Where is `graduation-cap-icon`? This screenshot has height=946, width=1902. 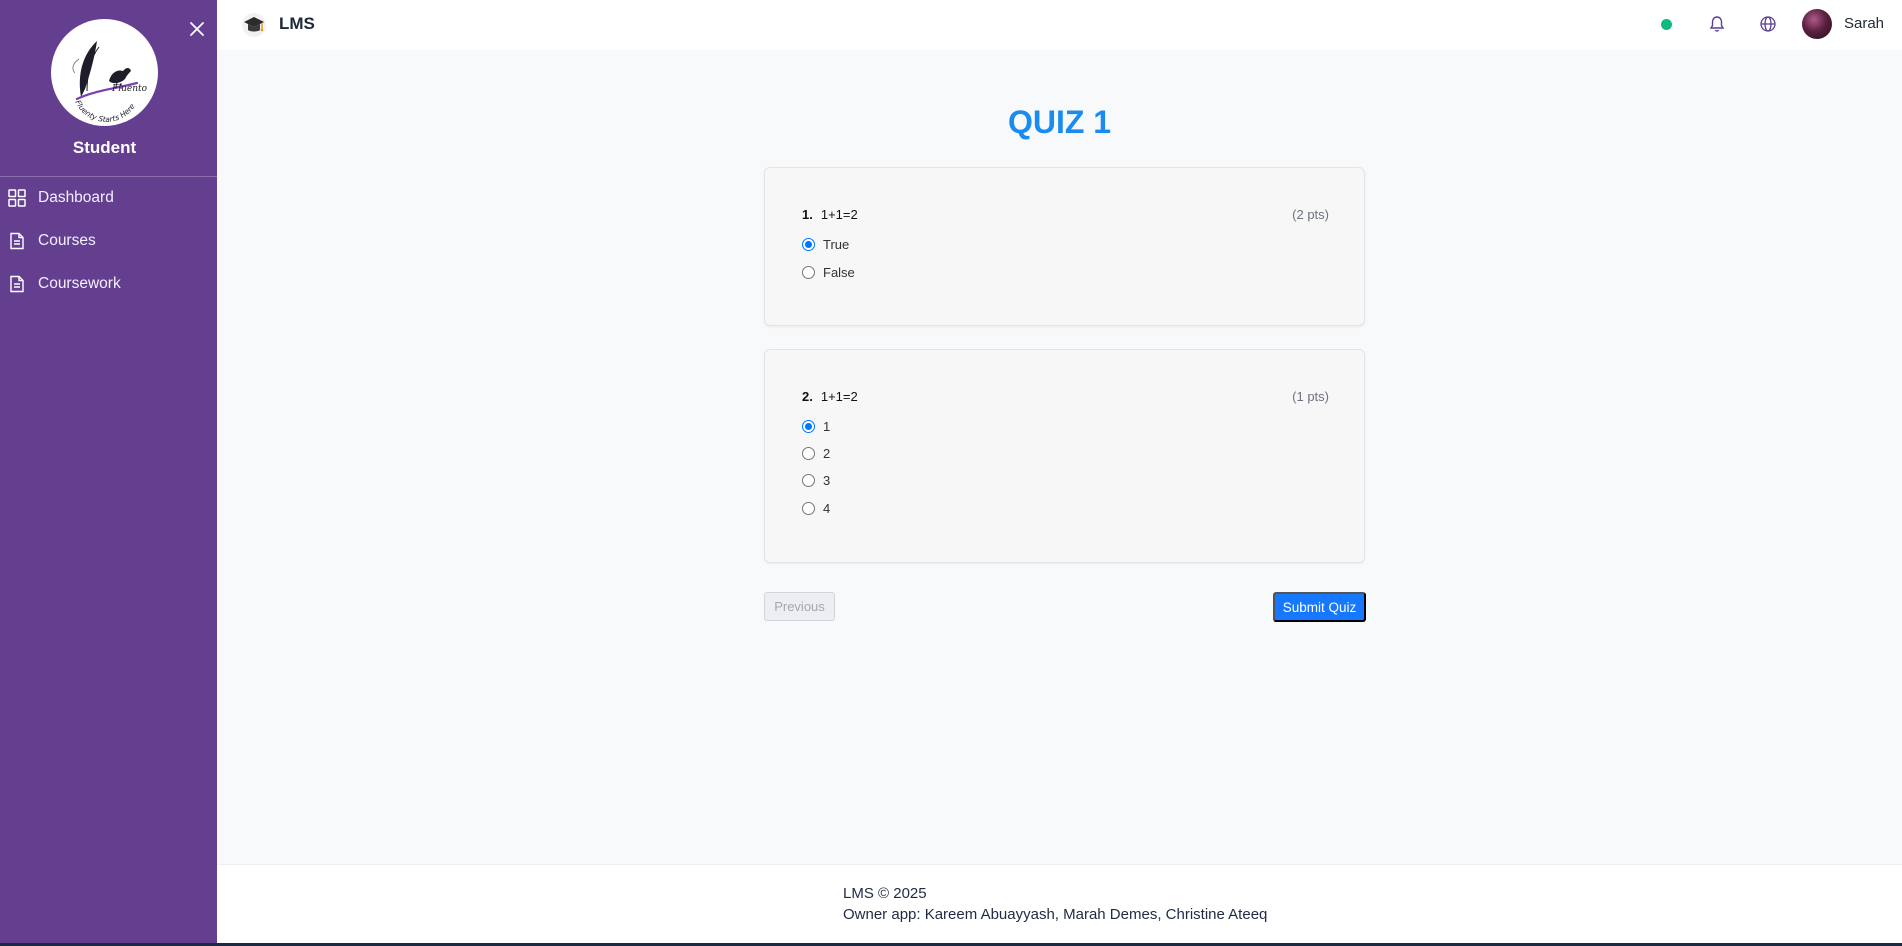
graduation-cap-icon is located at coordinates (254, 25).